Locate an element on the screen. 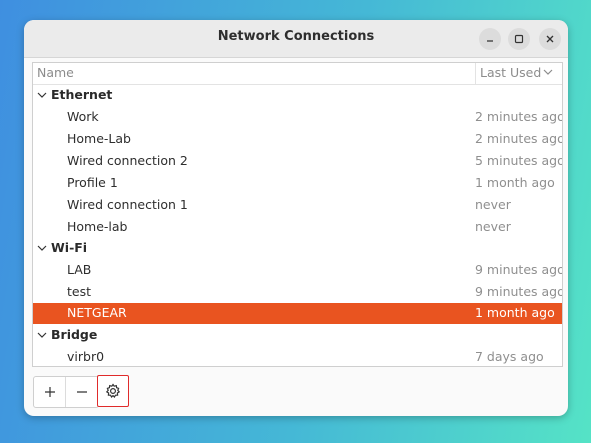 This screenshot has height=443, width=591. add-remove-group is located at coordinates (66, 392).